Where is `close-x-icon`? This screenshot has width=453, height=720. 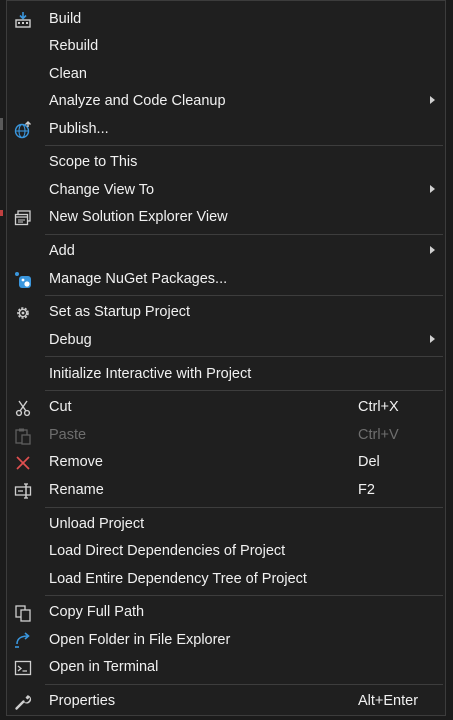 close-x-icon is located at coordinates (23, 463).